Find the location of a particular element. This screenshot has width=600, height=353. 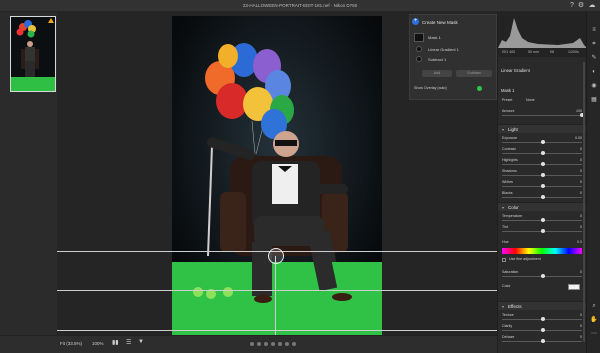

color-swatch-label: Color is located at coordinates (506, 286).